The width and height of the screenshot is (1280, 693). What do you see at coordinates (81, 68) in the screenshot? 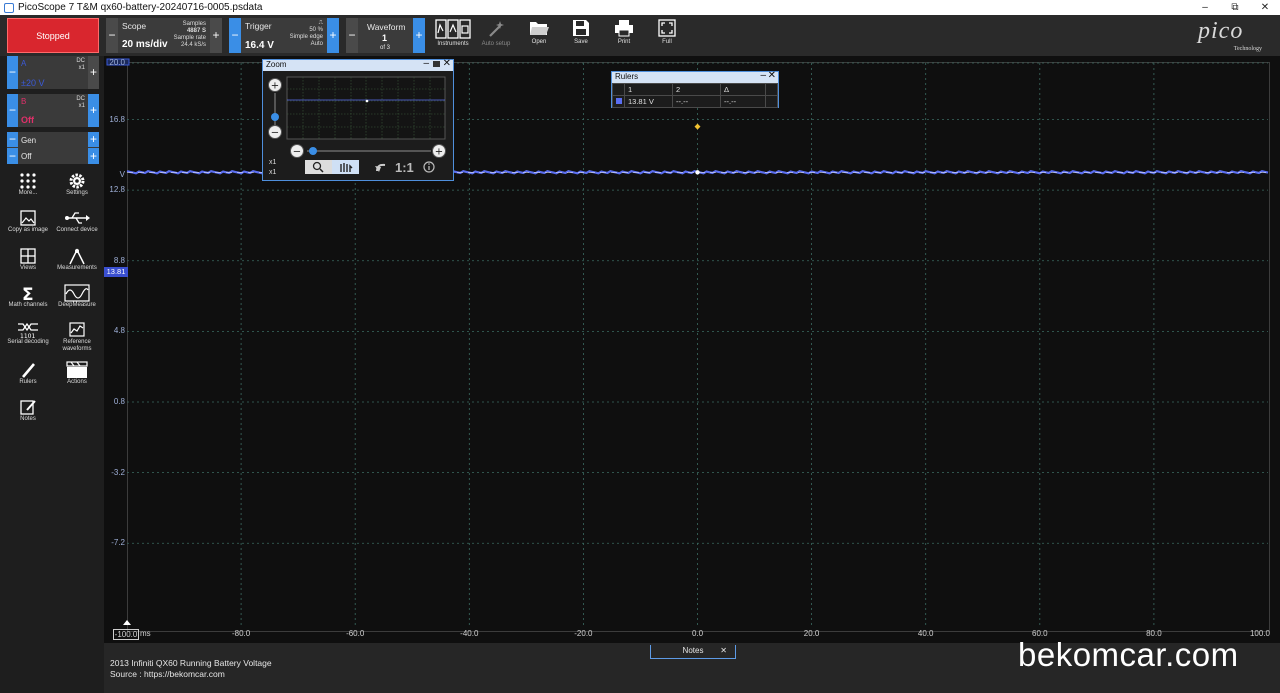
I see `channel-a-probe-label: x1` at bounding box center [81, 68].